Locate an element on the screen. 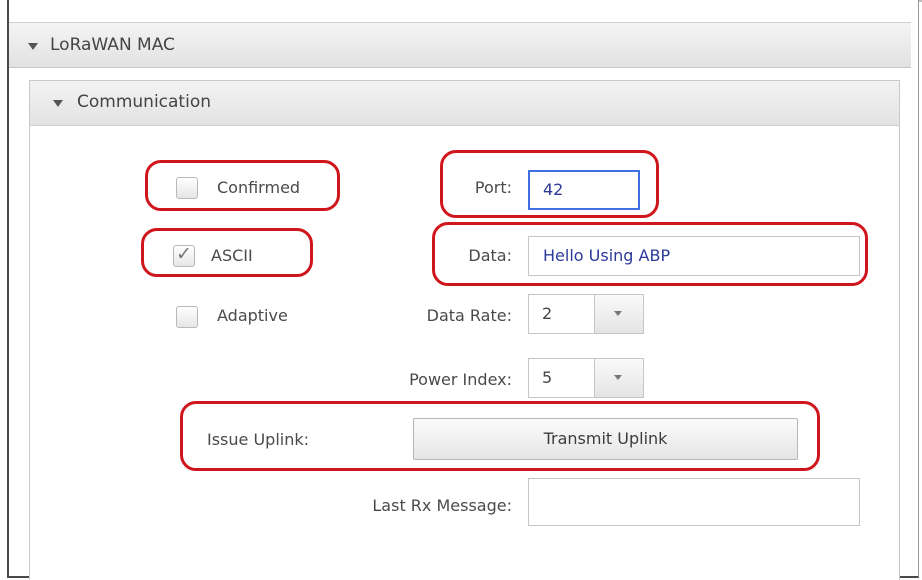 This screenshot has height=580, width=922. ascii-label: ASCII is located at coordinates (232, 255).